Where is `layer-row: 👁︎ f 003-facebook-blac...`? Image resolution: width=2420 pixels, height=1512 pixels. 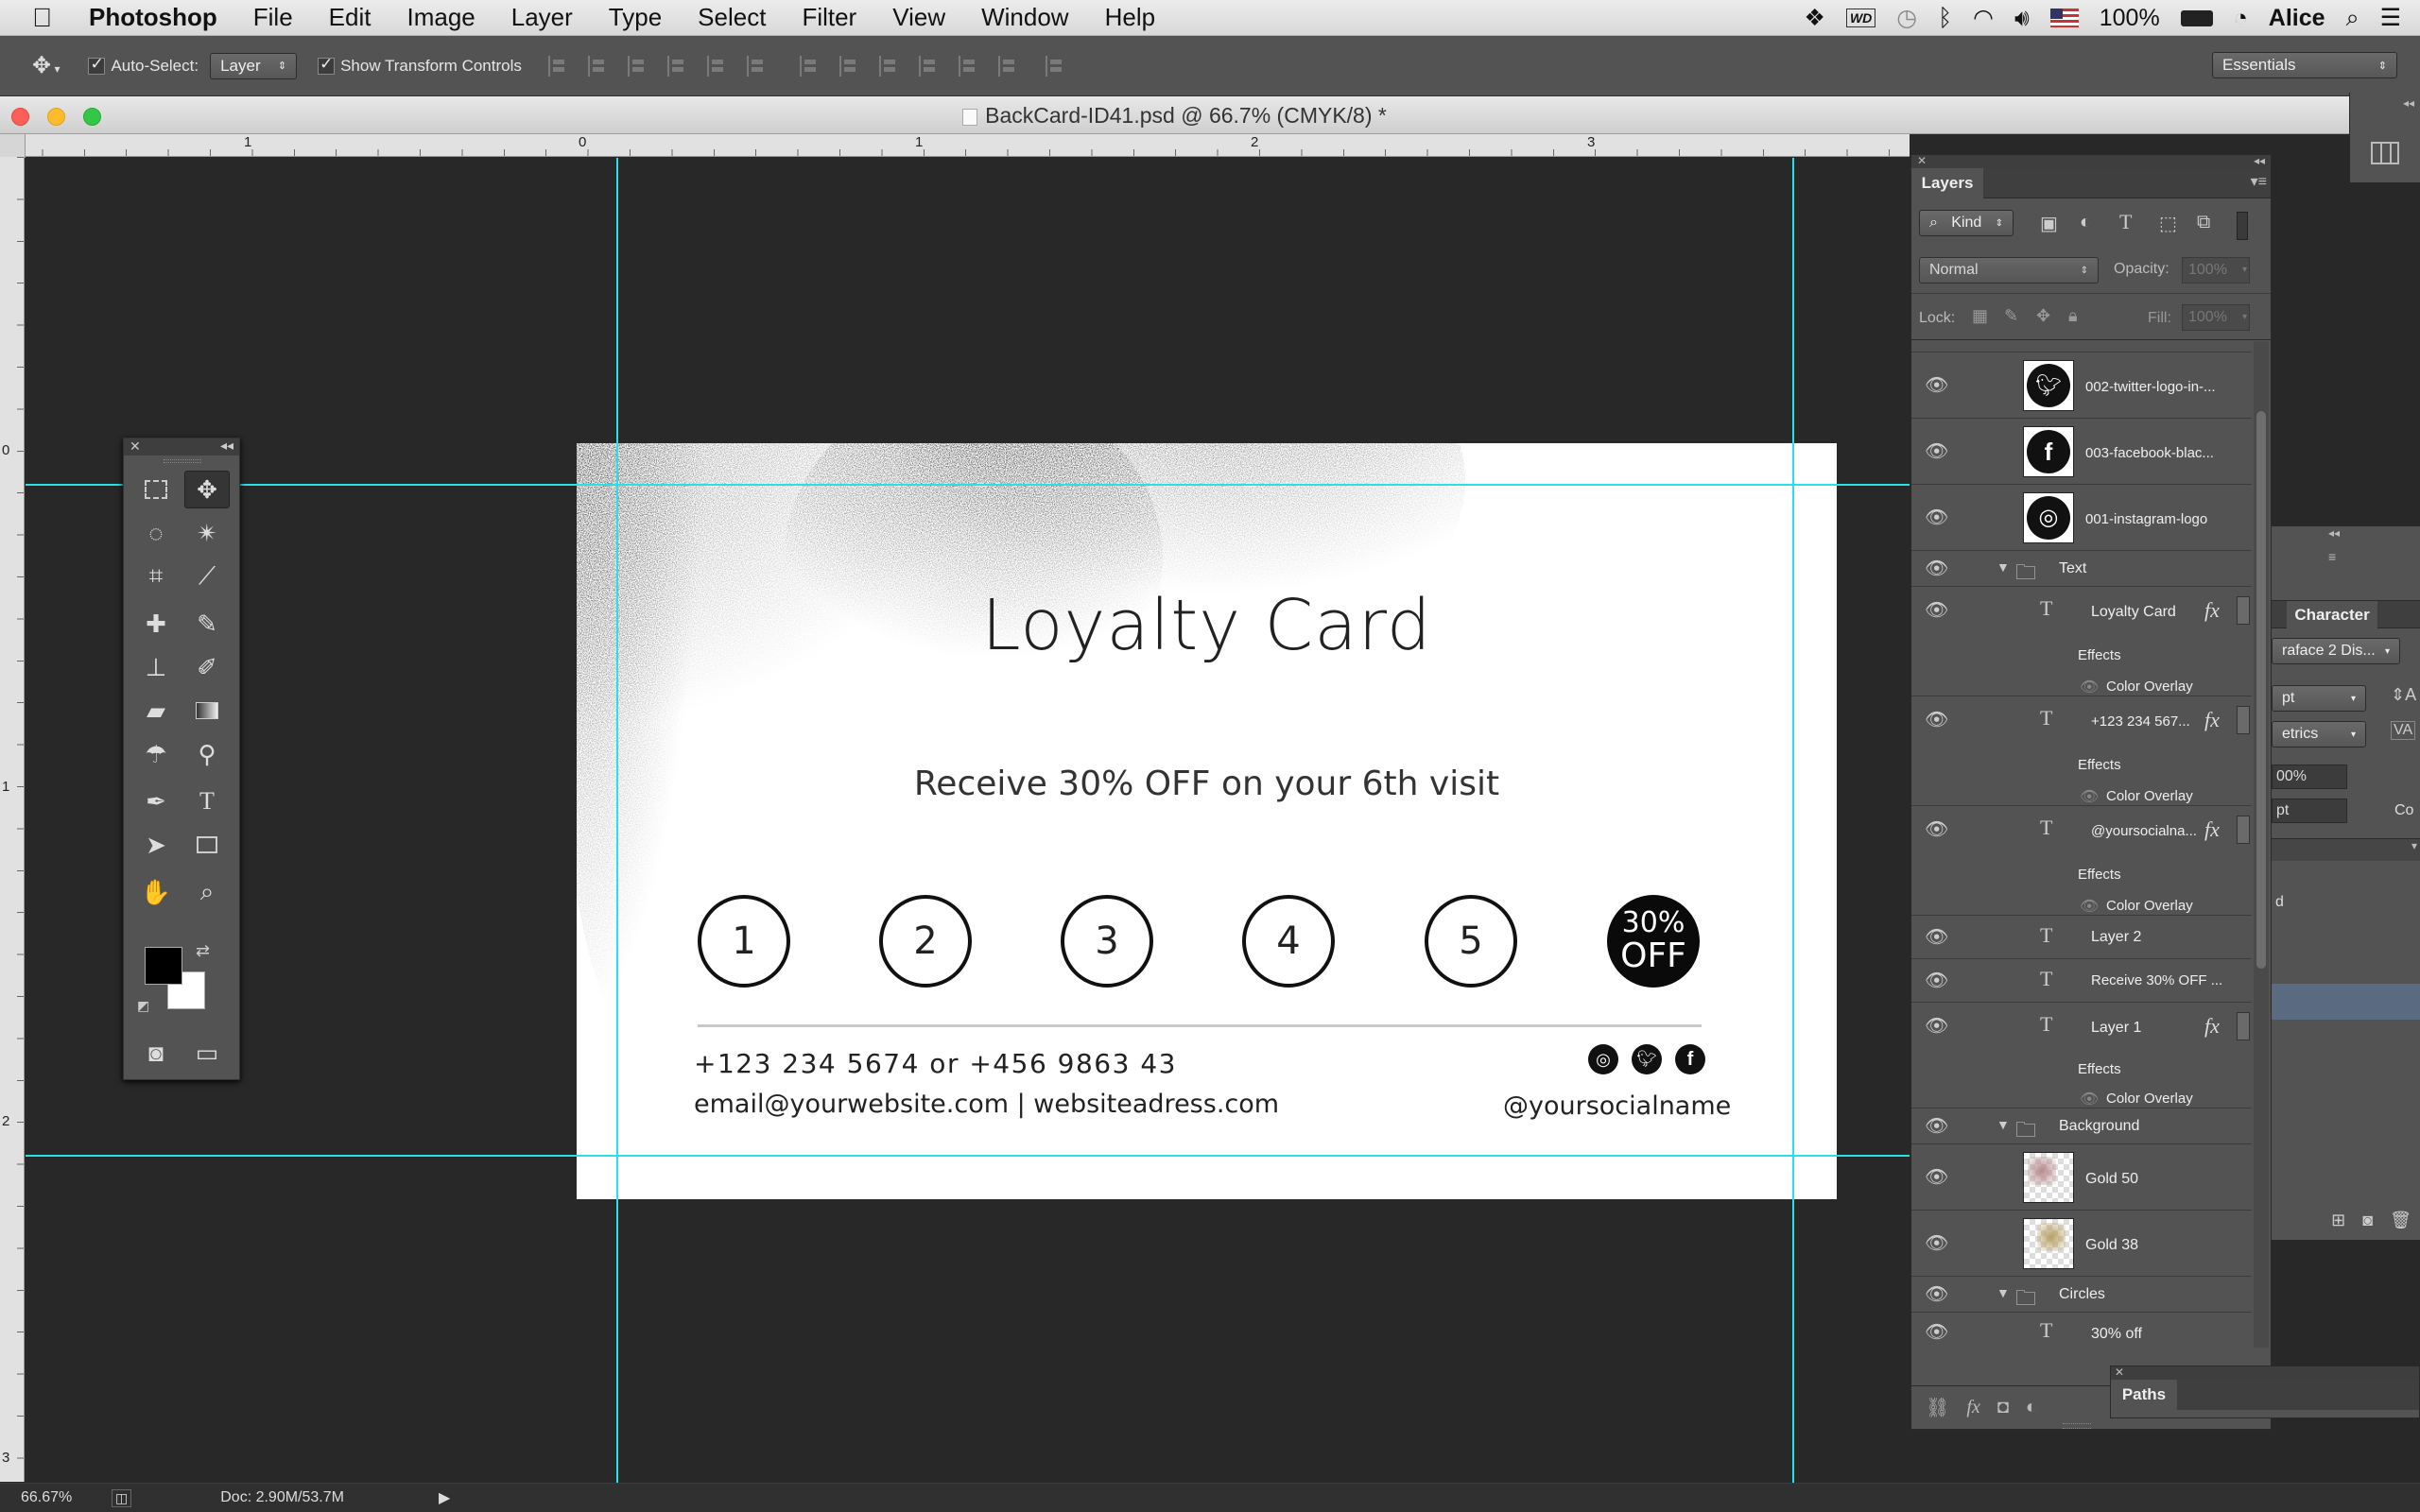
layer-row: 👁︎ f 003-facebook-blac... is located at coordinates (2081, 452).